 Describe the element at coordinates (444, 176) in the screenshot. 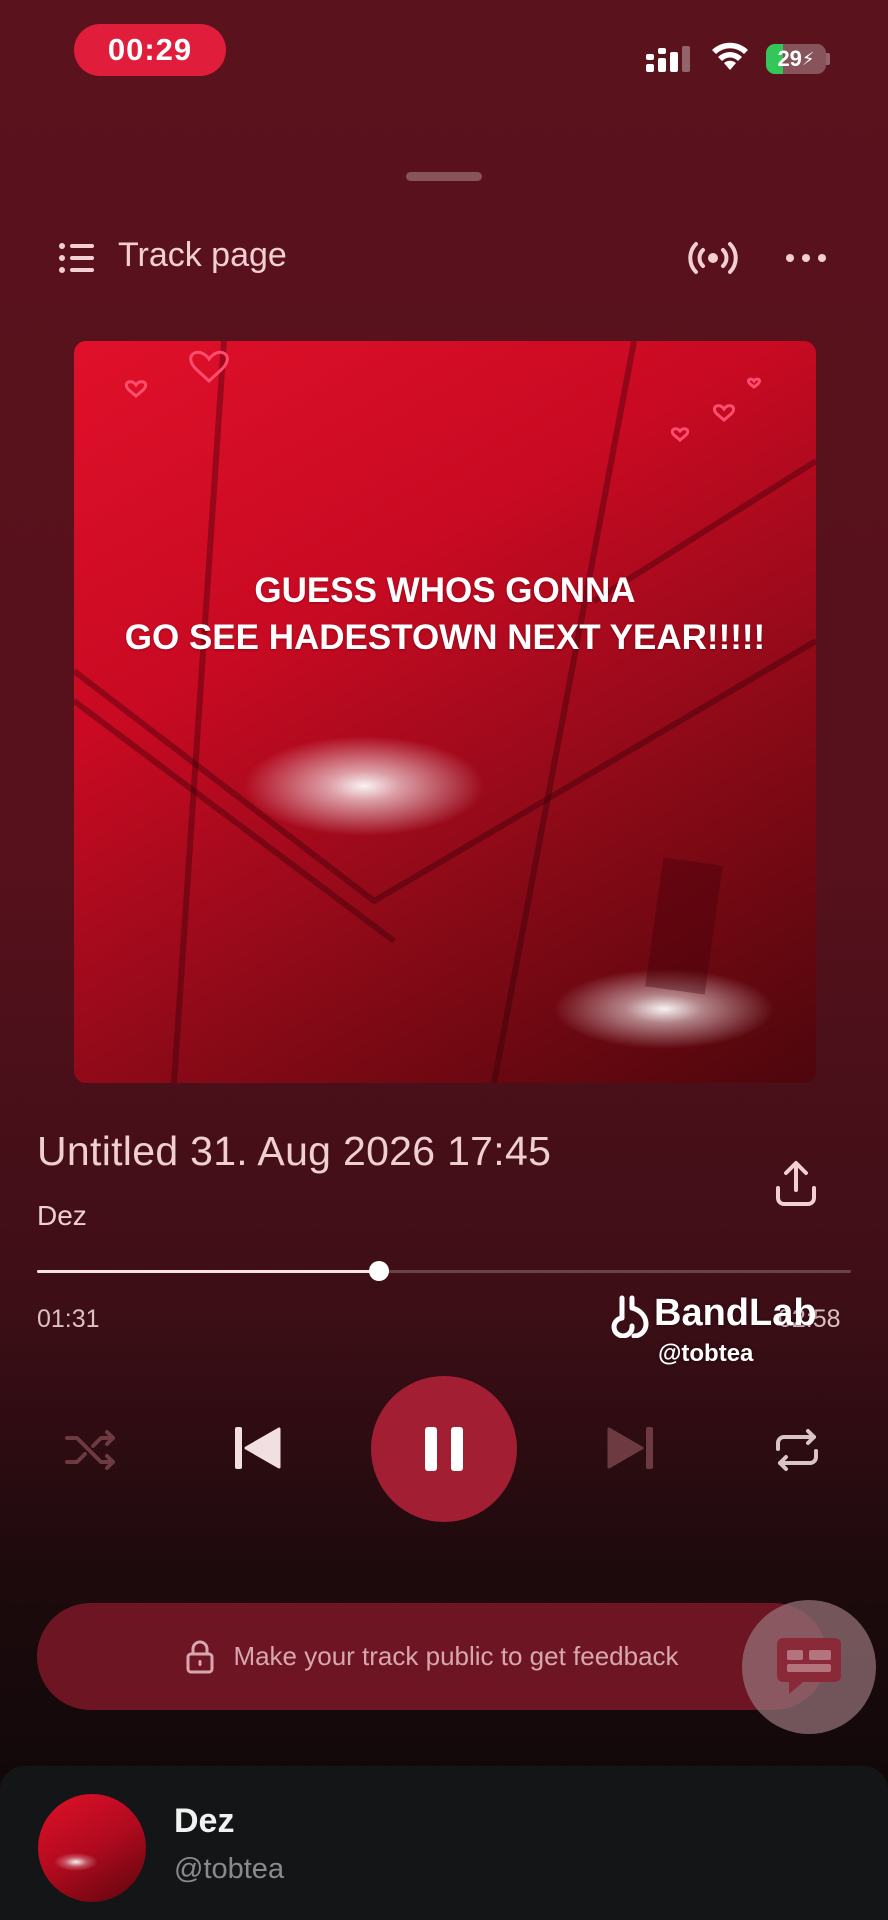

I see `sheet-grabber` at that location.